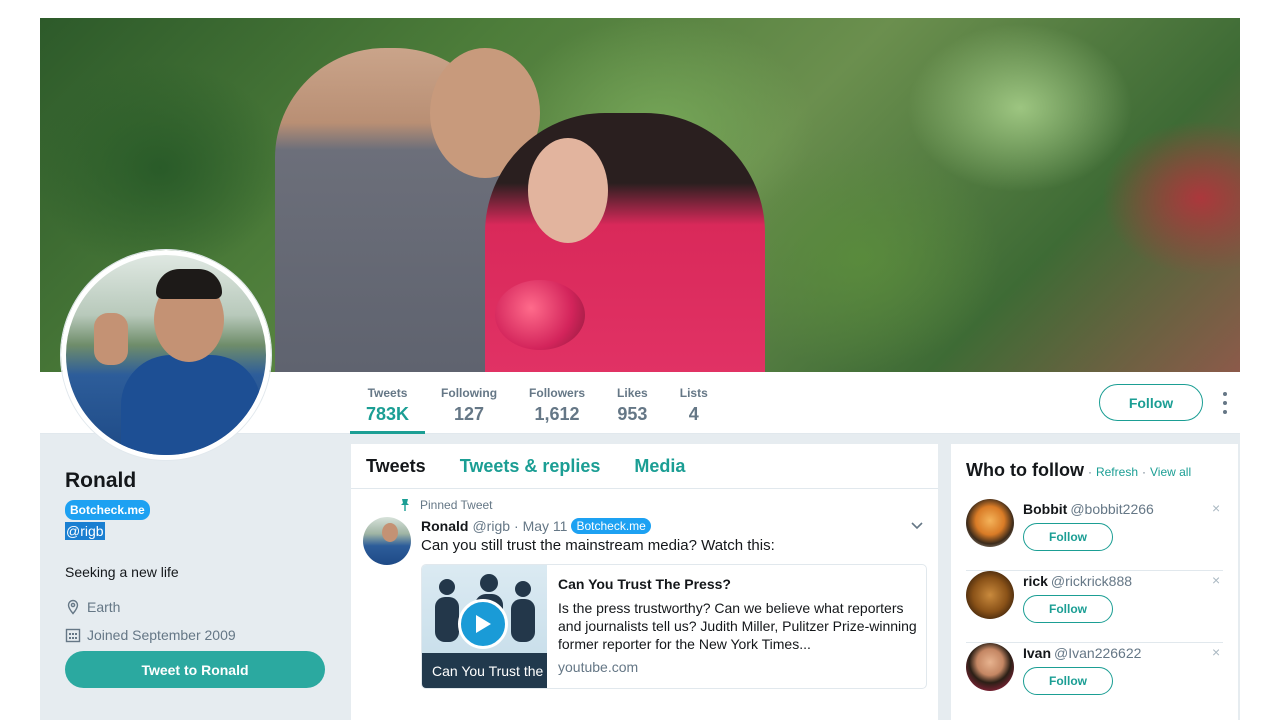  I want to click on pinned-indicator: Pinned Tweet, so click(446, 505).